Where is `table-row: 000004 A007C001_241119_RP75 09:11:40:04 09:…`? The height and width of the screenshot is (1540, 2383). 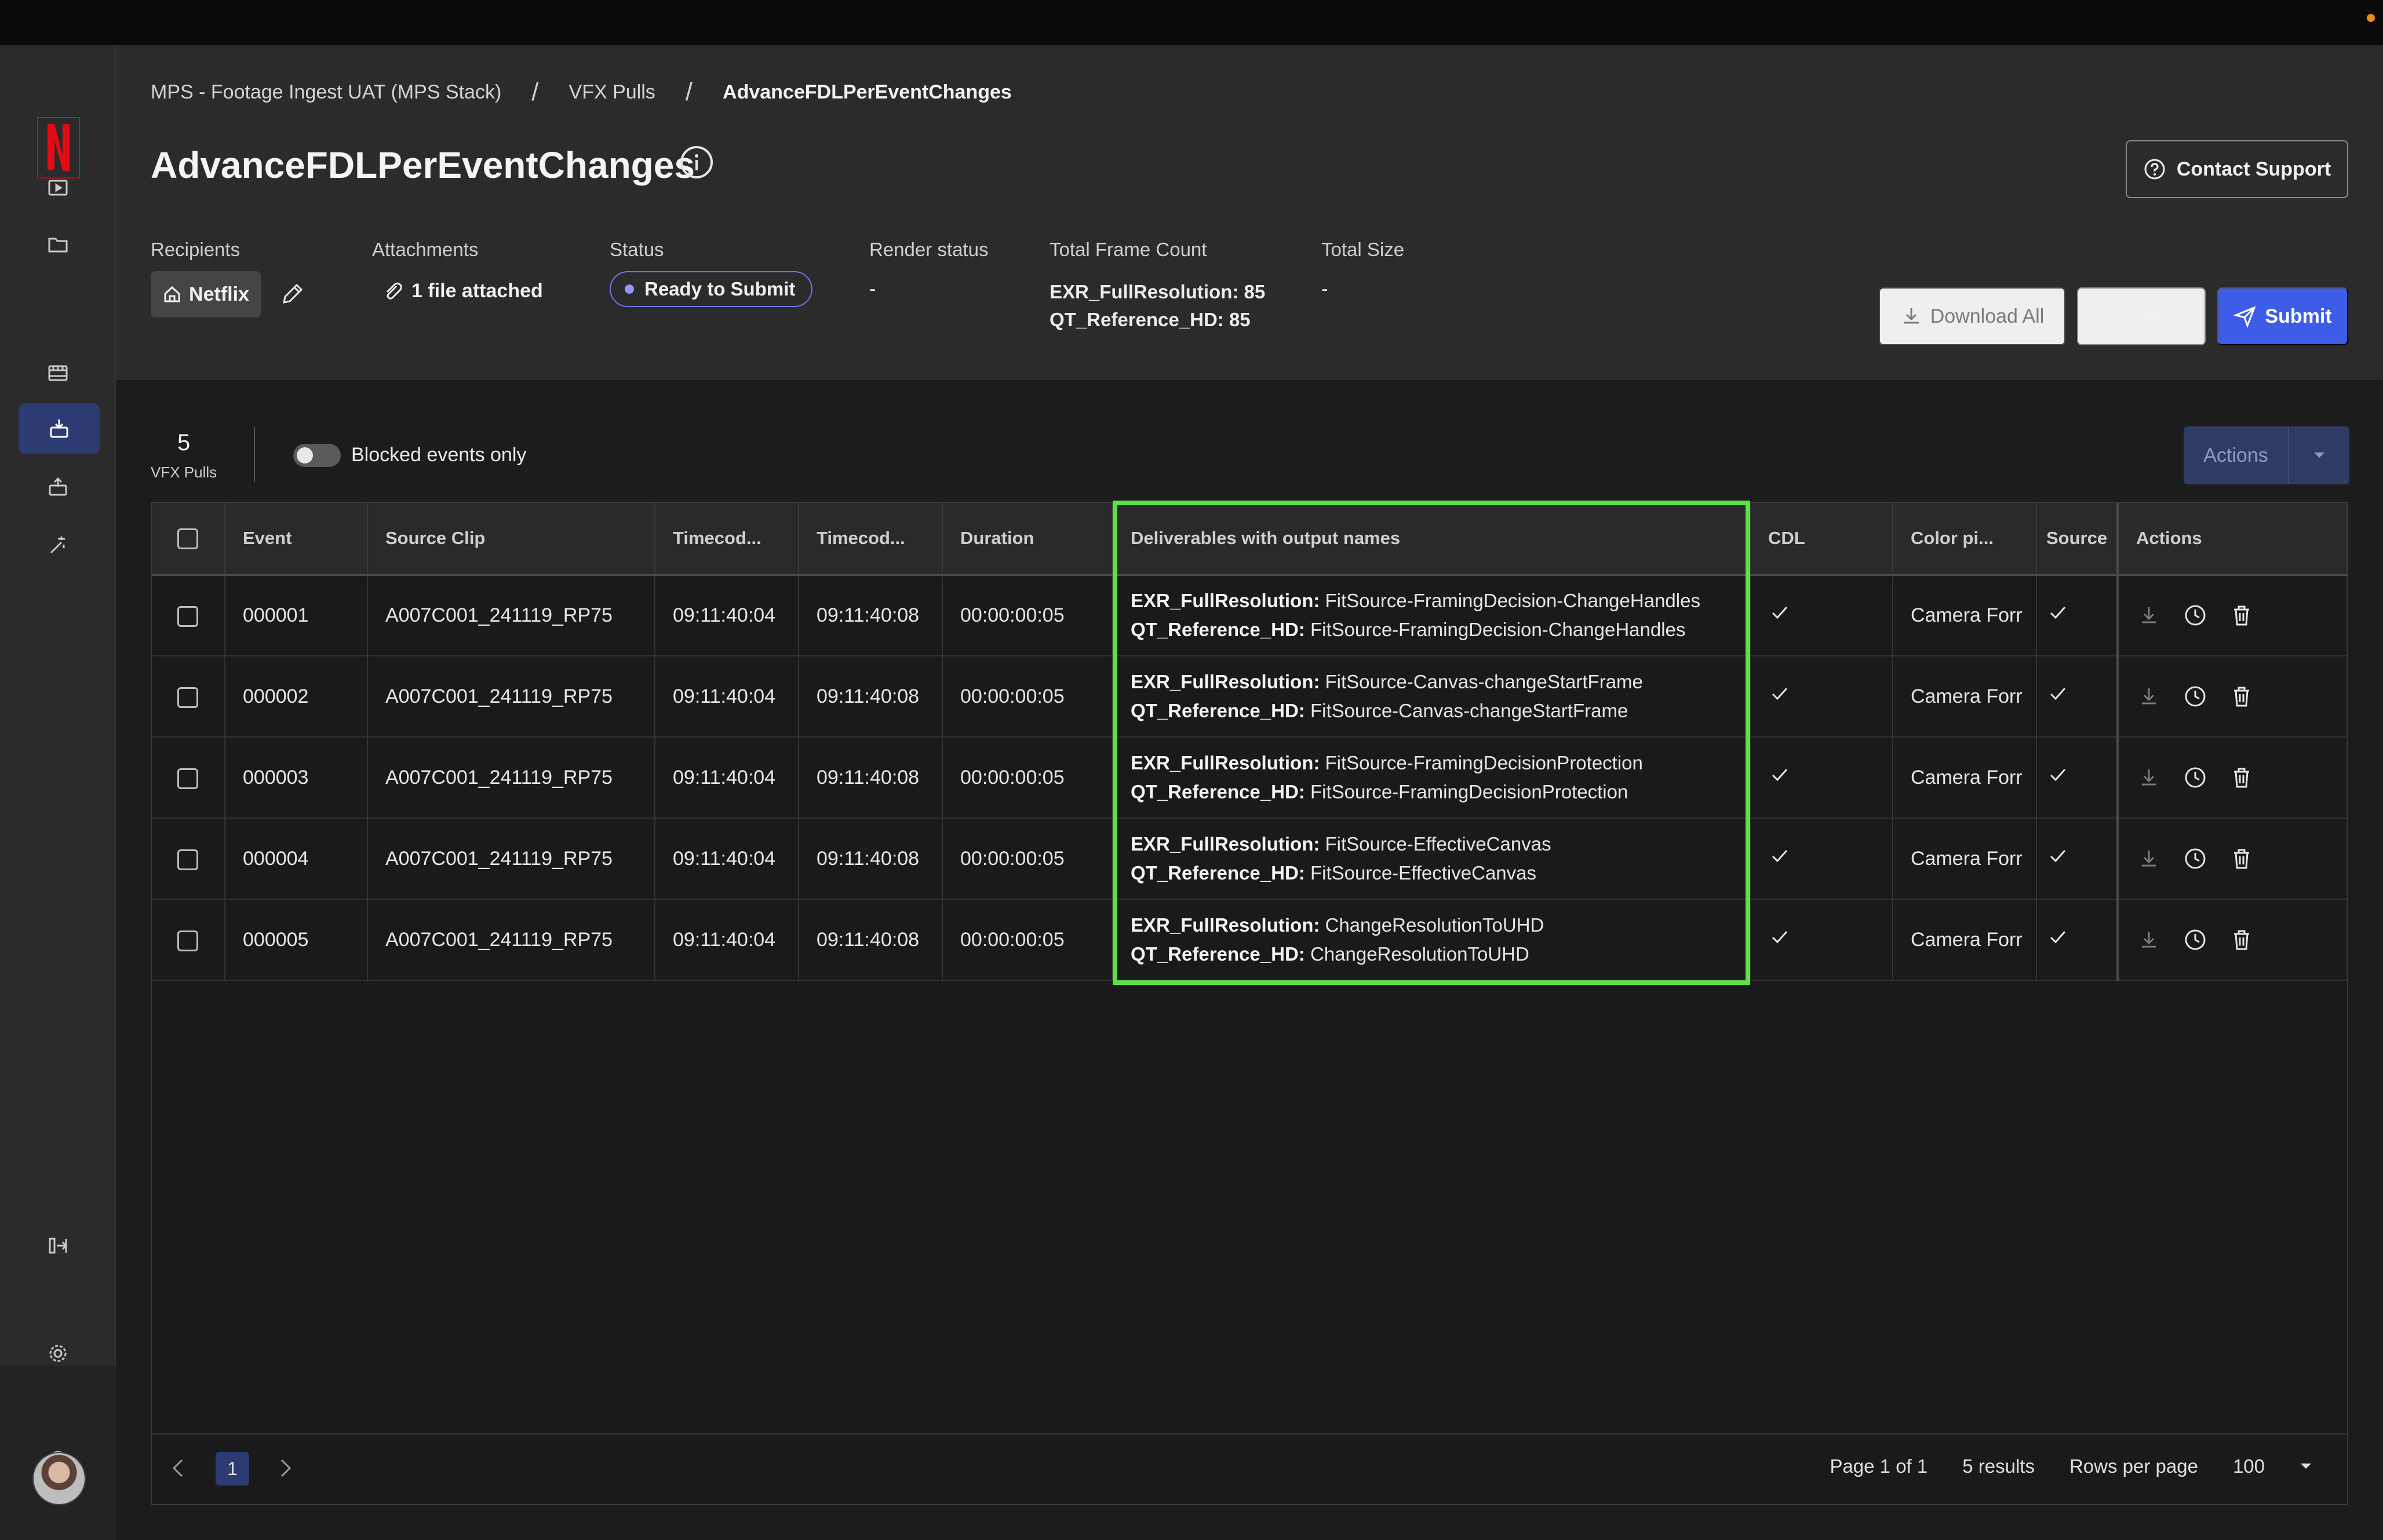
table-row: 000004 A007C001_241119_RP75 09:11:40:04 09:… is located at coordinates (1250, 859).